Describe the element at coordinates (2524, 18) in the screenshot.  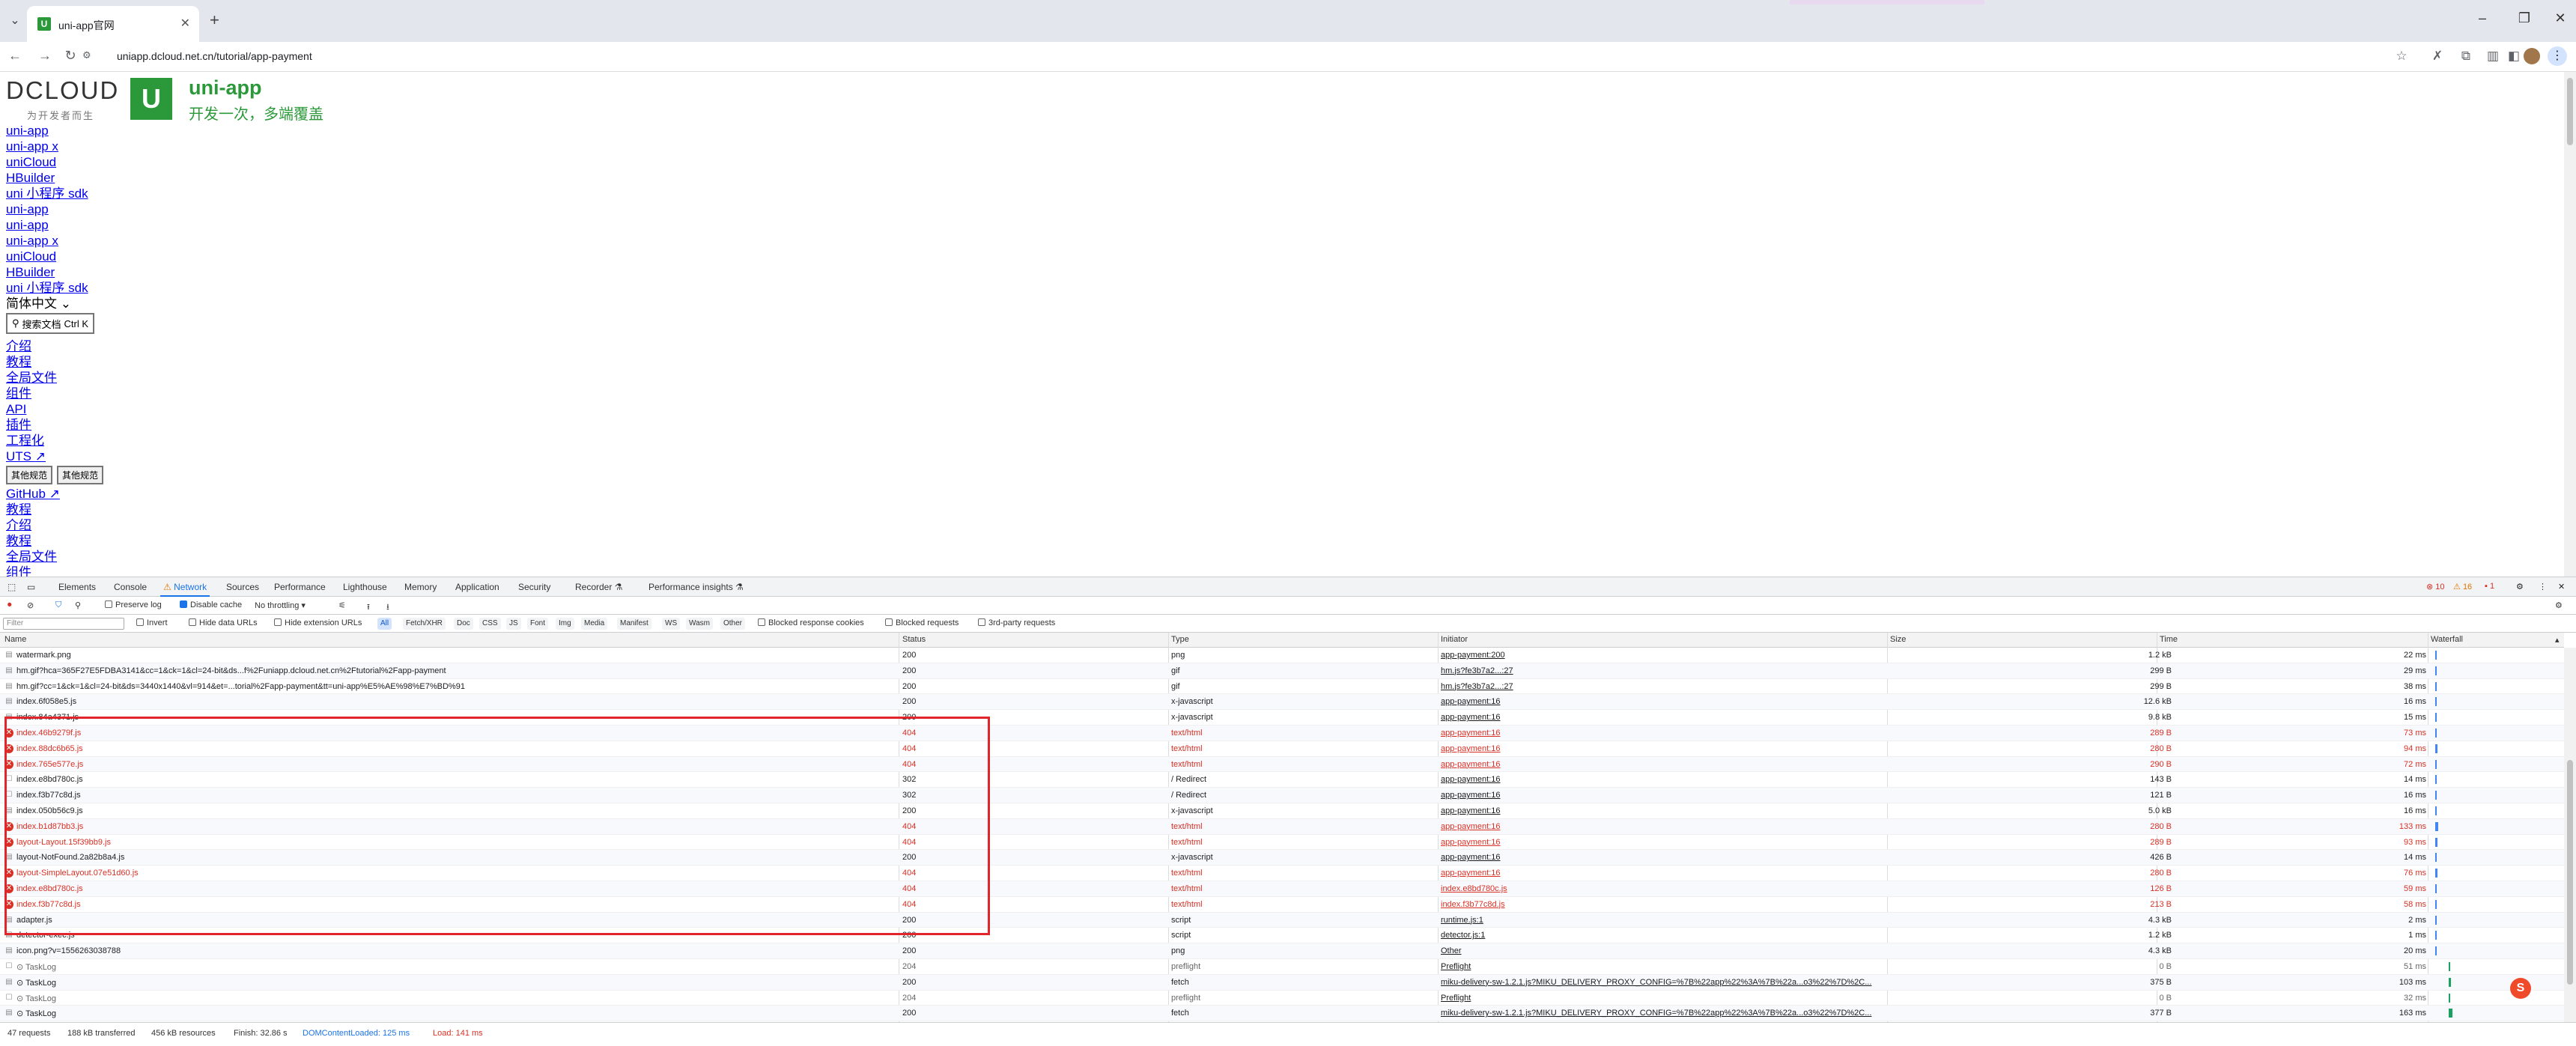
I see `restore-button: ❐` at that location.